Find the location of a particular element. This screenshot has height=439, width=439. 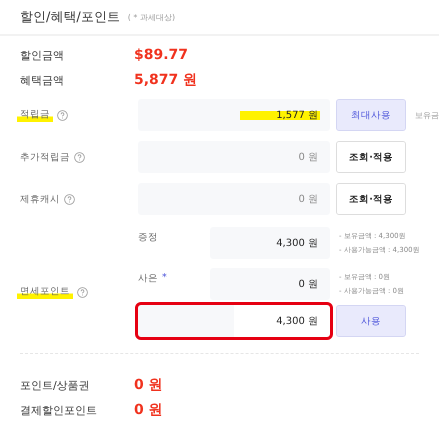

required-mark: * is located at coordinates (164, 278).